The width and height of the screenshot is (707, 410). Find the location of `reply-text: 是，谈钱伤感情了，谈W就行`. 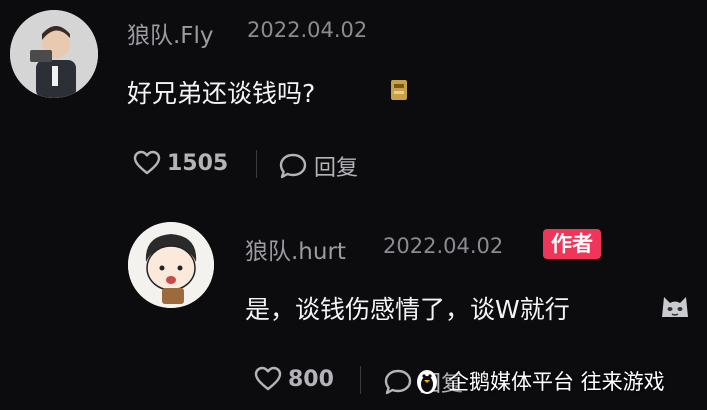

reply-text: 是，谈钱伤感情了，谈W就行 is located at coordinates (407, 309).